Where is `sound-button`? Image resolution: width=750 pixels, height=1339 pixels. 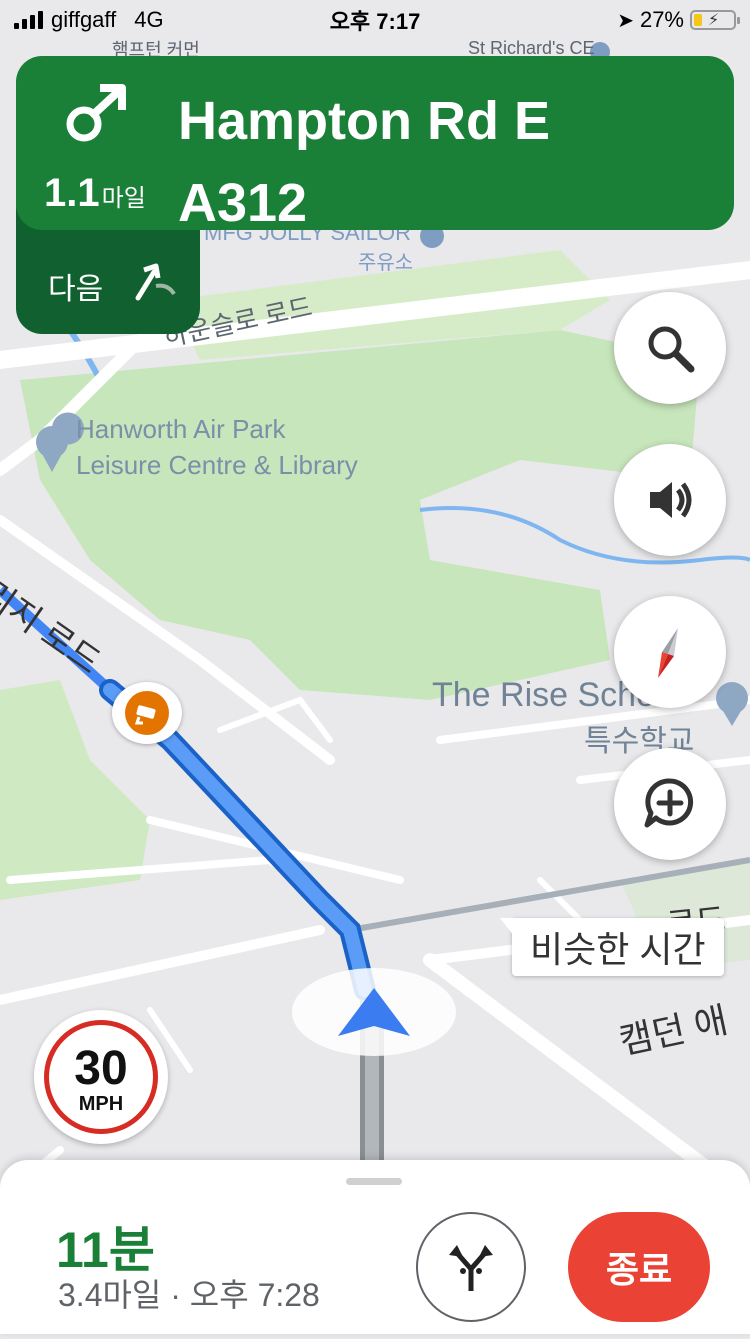
sound-button is located at coordinates (670, 500).